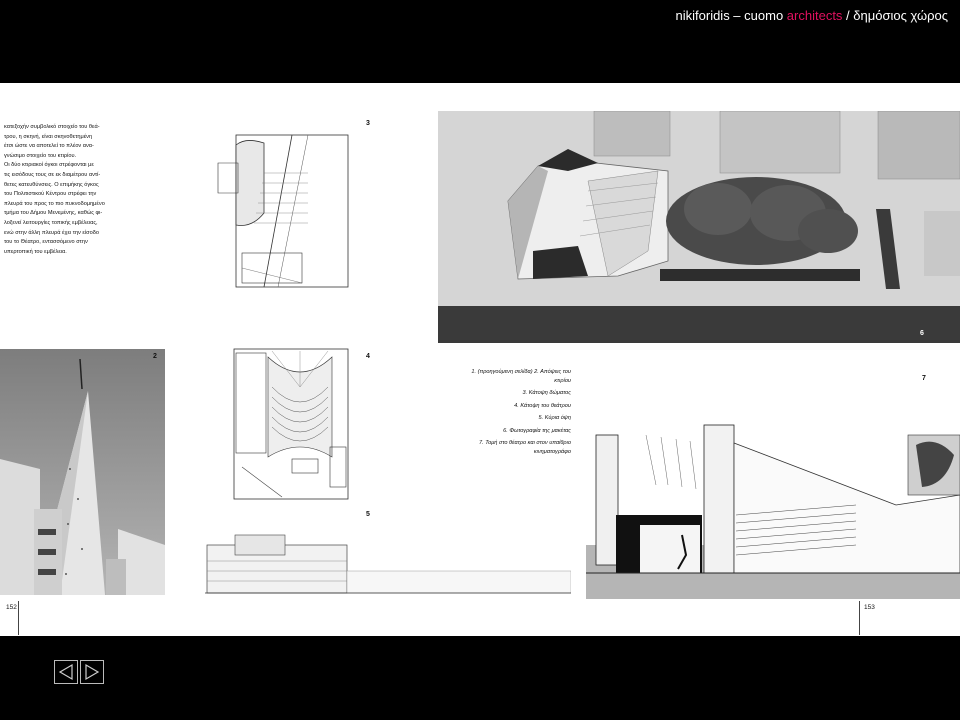  What do you see at coordinates (40, 155) in the screenshot?
I see `intro-line: γνώσιμο στοιχείο του κτιρίου.` at bounding box center [40, 155].